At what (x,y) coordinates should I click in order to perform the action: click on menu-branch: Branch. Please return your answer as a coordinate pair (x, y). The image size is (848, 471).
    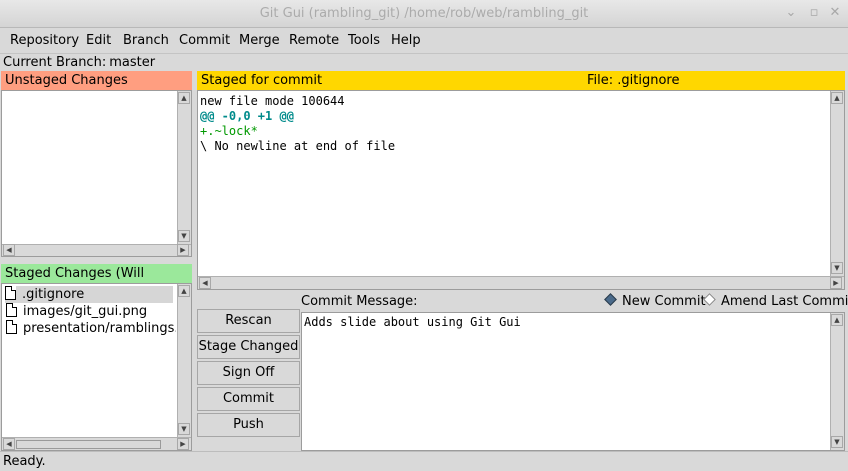
    Looking at the image, I should click on (146, 41).